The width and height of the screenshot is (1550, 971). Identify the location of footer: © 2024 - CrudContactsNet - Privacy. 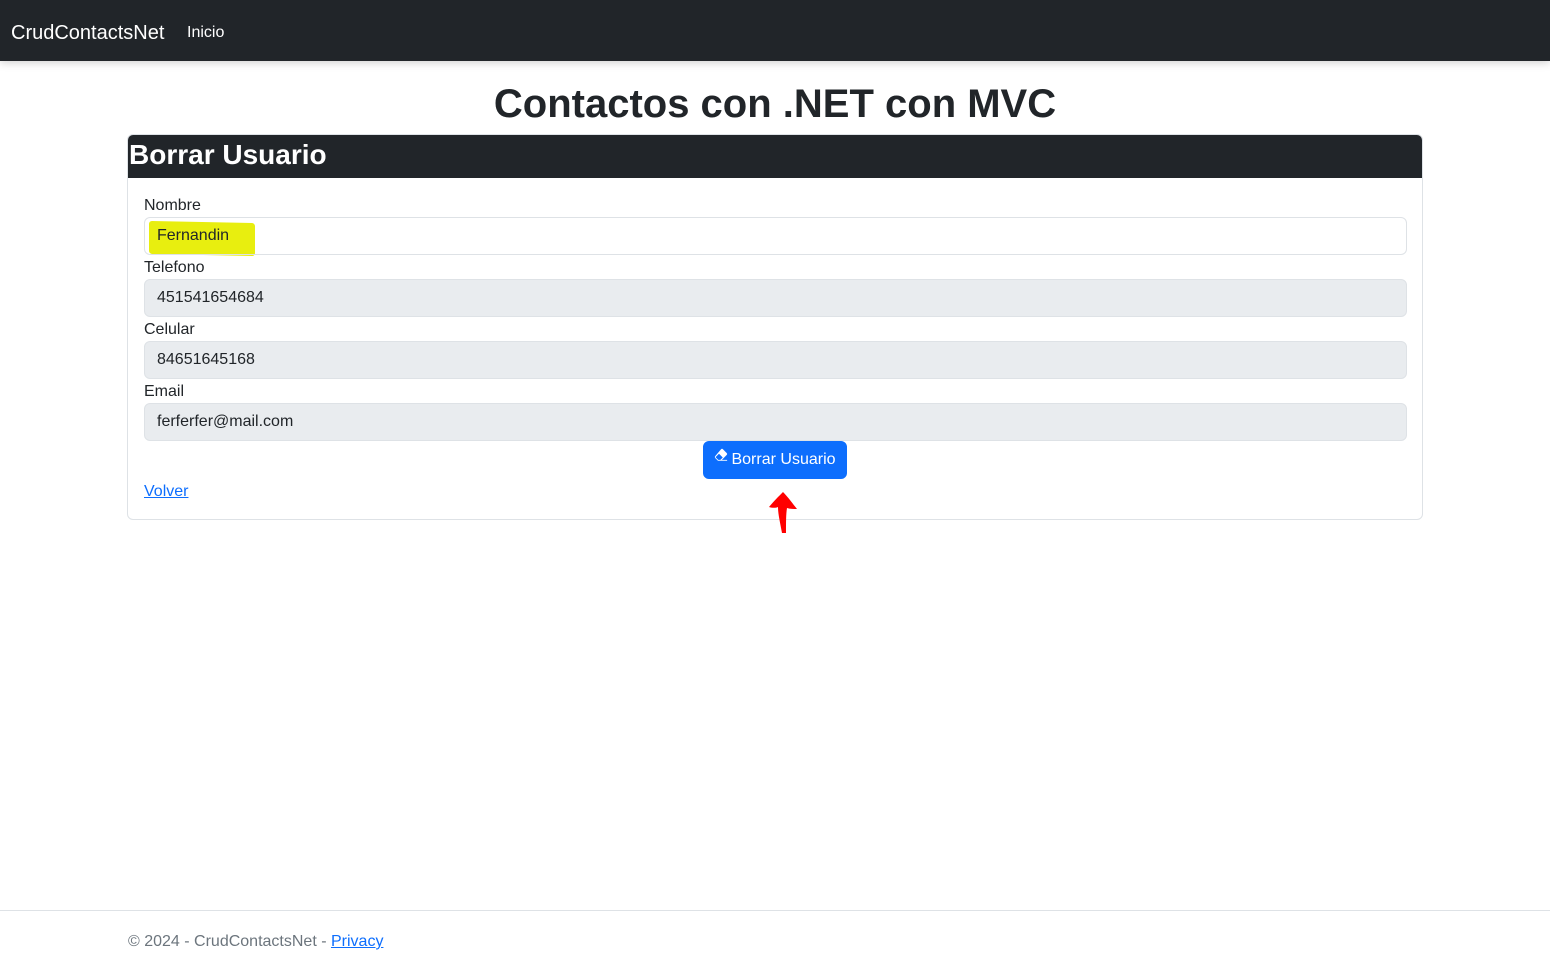
(775, 940).